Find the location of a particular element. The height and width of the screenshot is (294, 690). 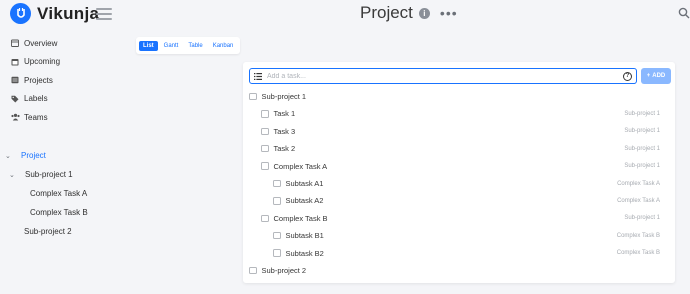

tree-item-label: Complex Task B is located at coordinates (59, 212).